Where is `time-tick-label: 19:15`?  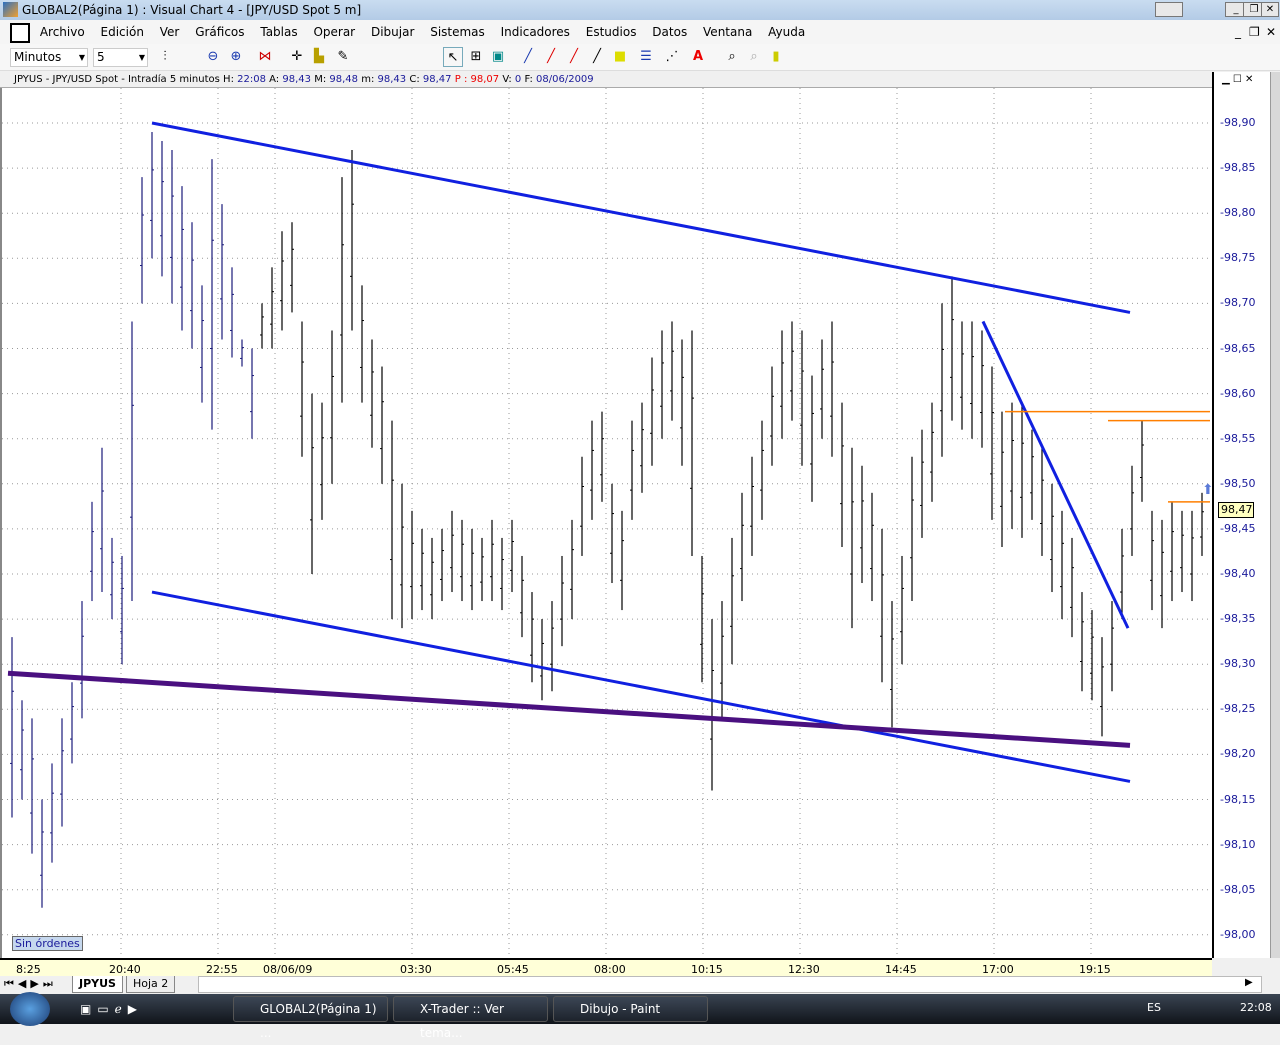
time-tick-label: 19:15 is located at coordinates (1095, 969).